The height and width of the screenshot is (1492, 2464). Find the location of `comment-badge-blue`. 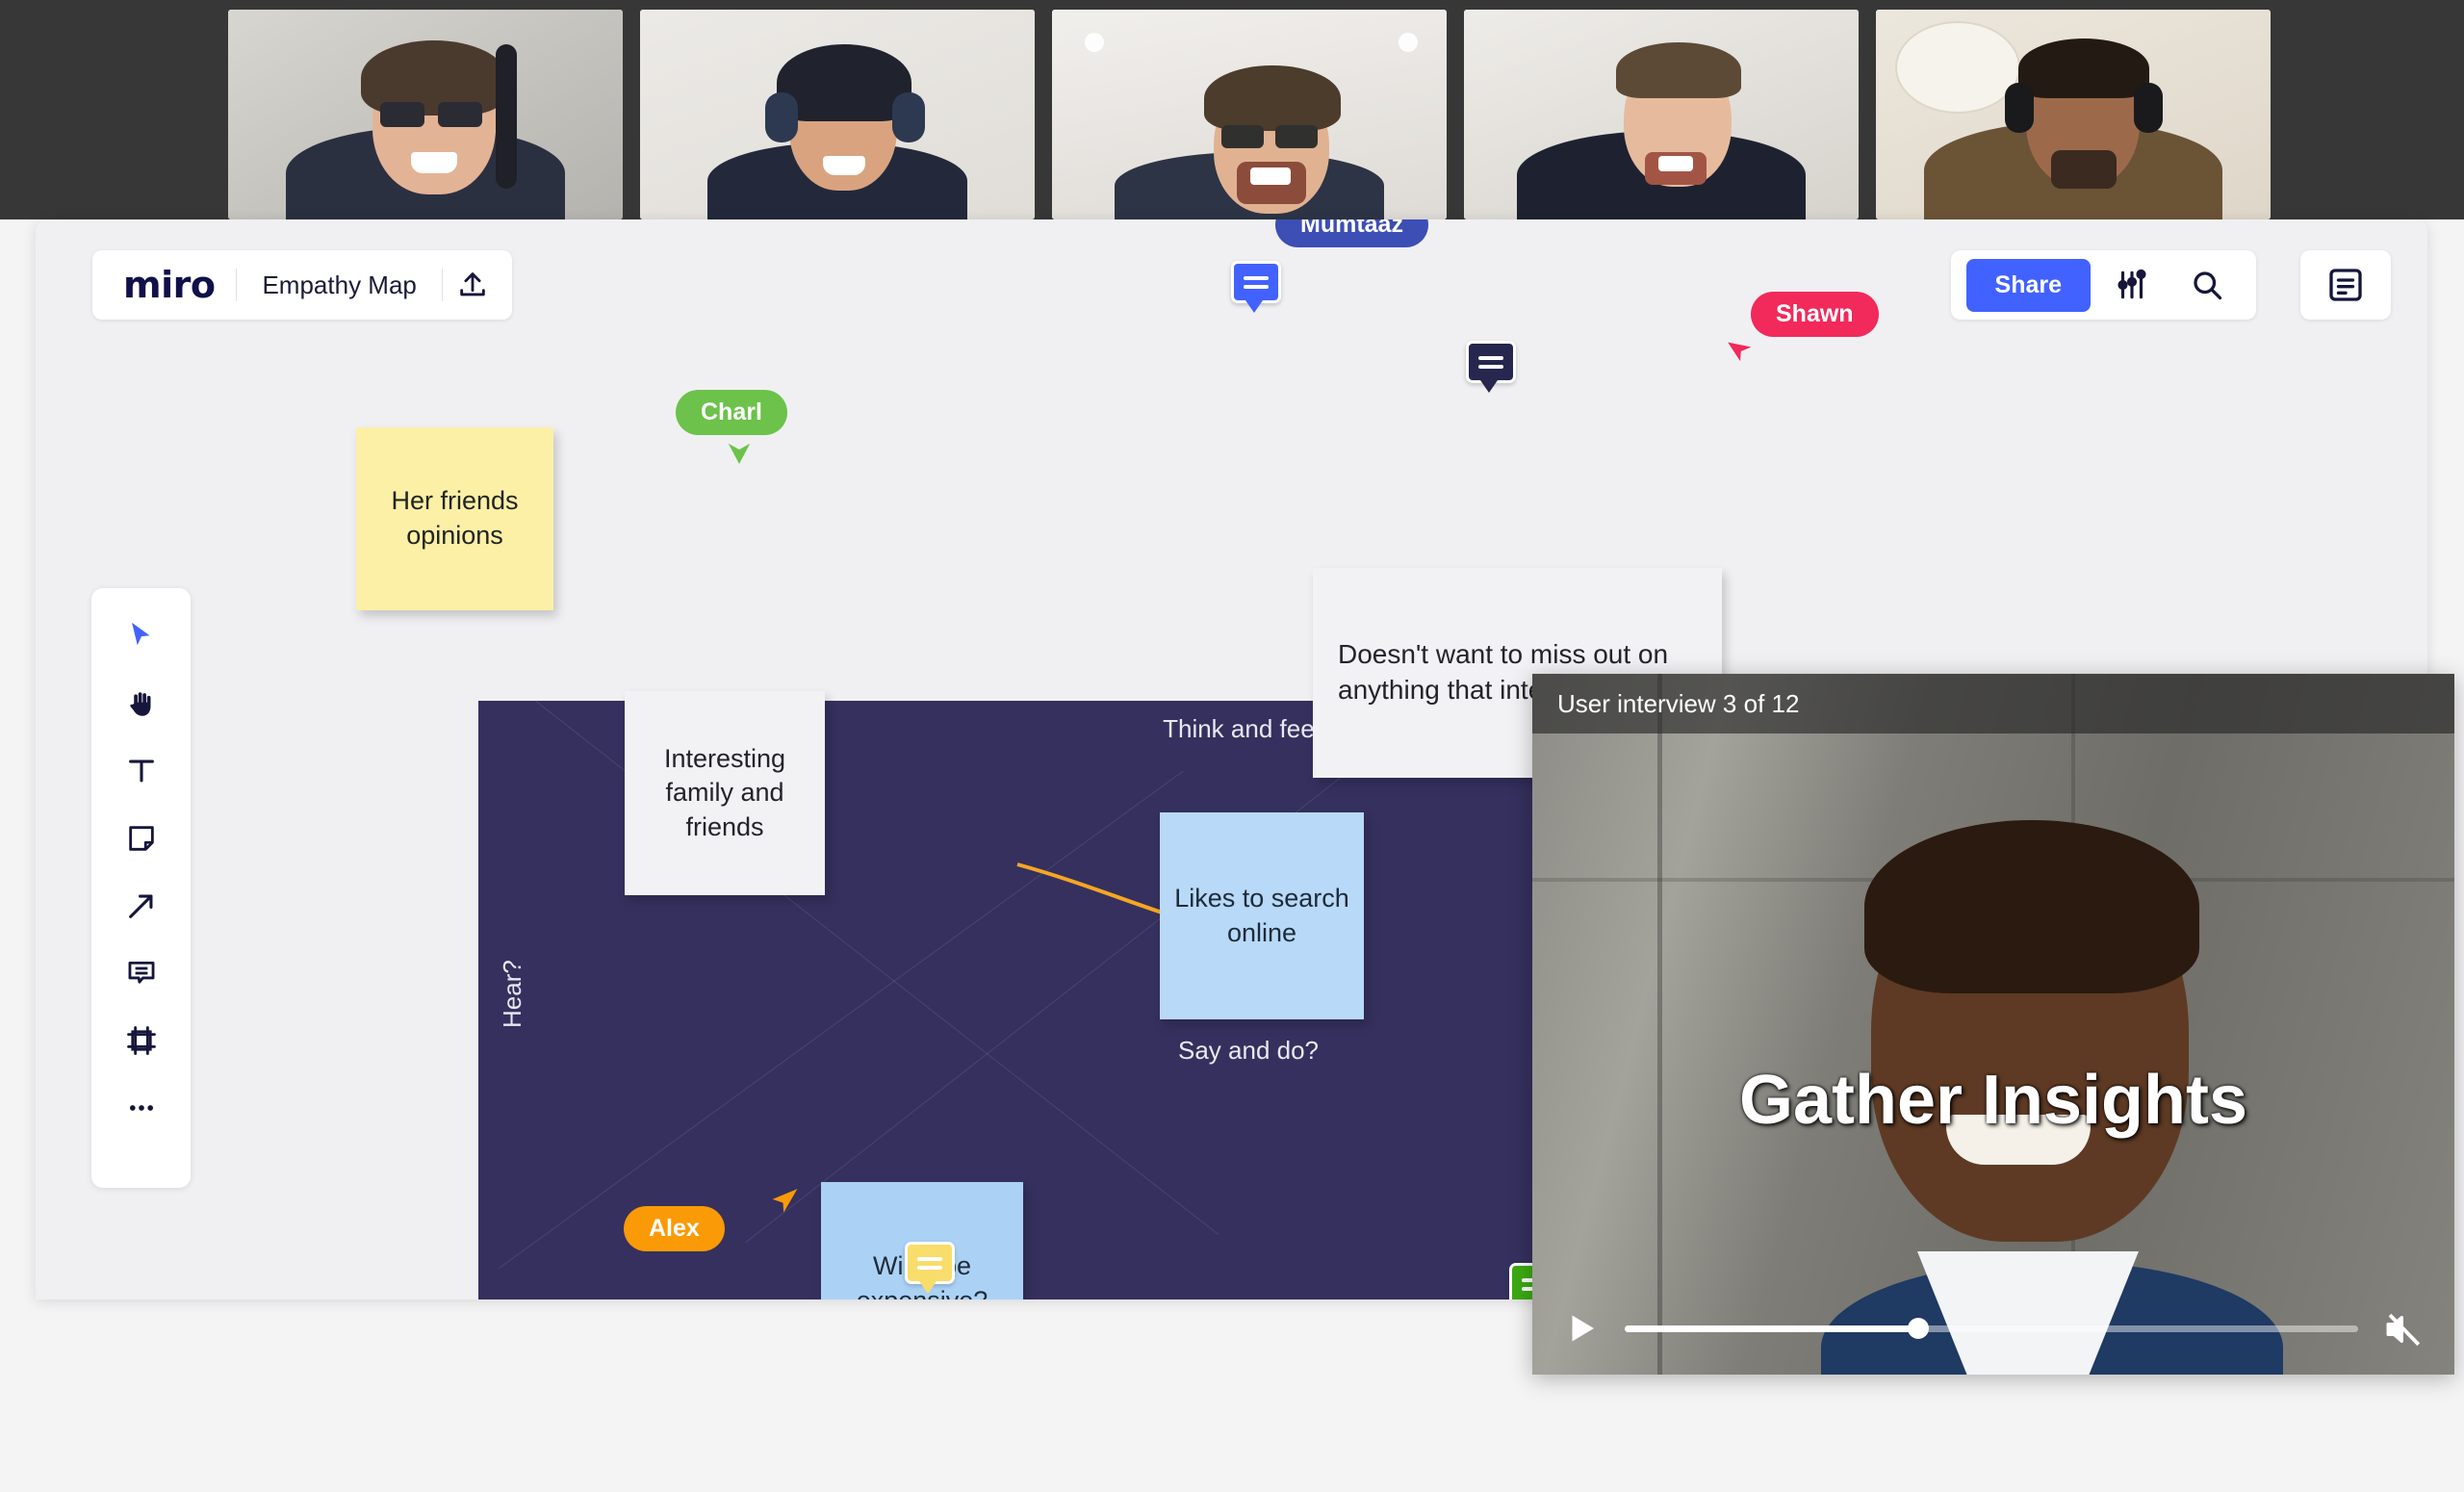

comment-badge-blue is located at coordinates (1256, 287).